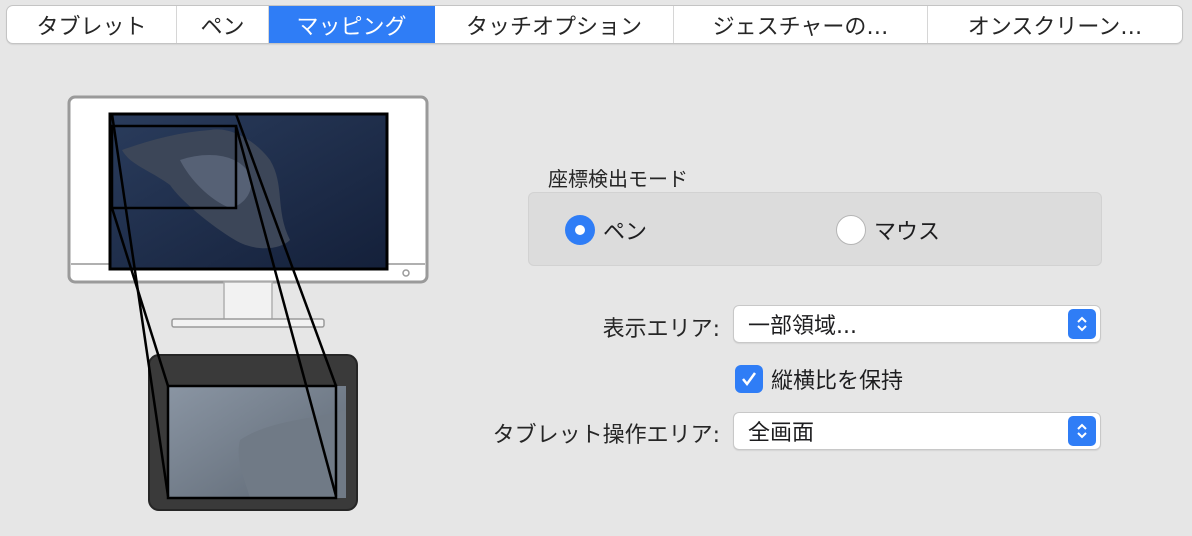  I want to click on radio-mouse: マウス, so click(888, 230).